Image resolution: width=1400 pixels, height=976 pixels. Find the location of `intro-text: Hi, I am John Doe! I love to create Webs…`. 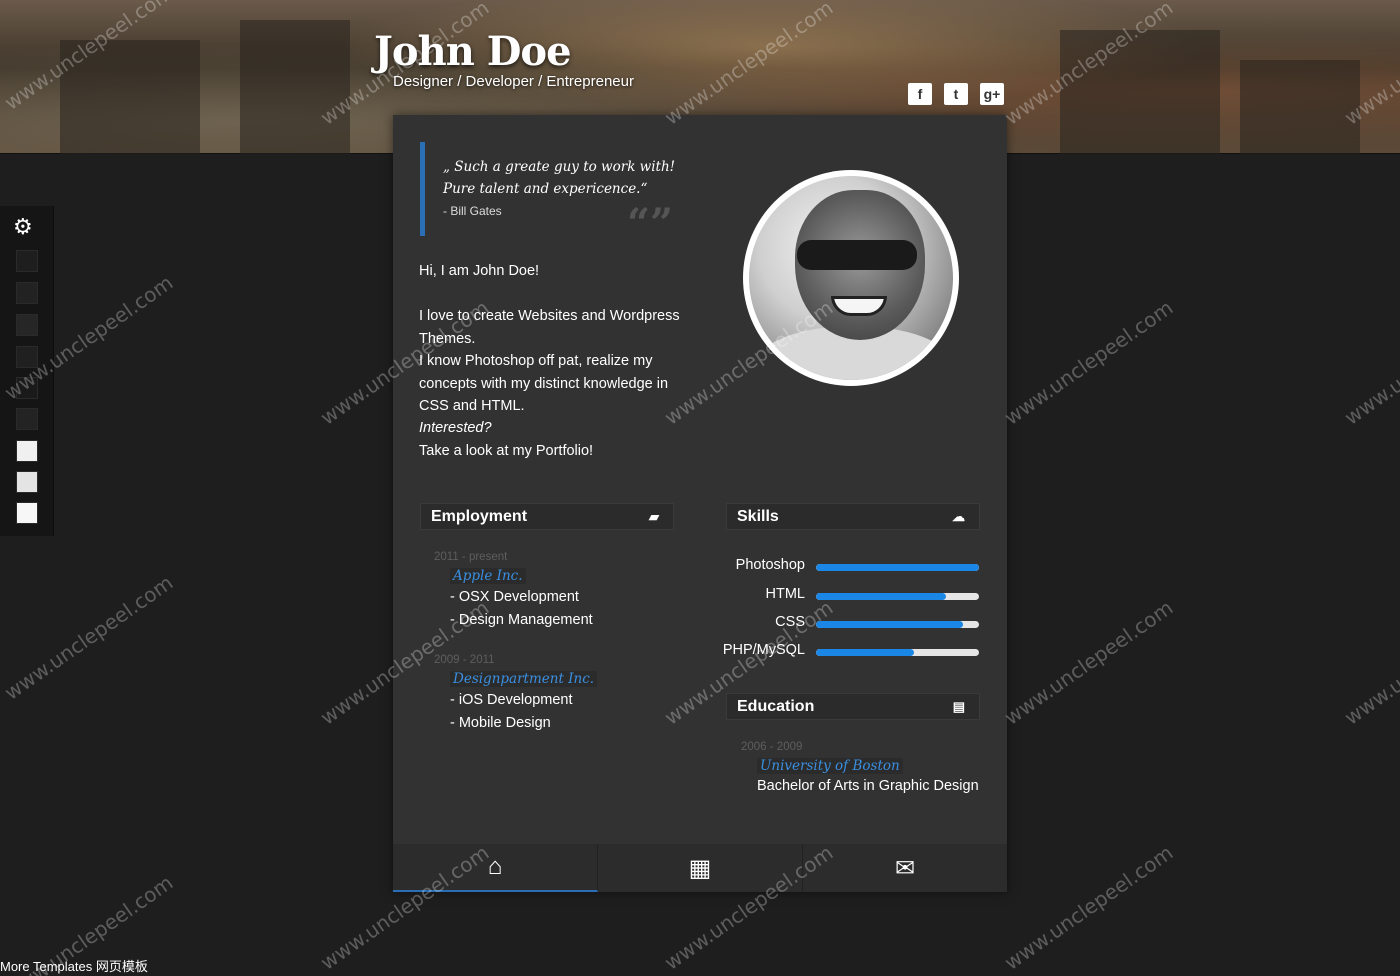

intro-text: Hi, I am John Doe! I love to create Webs… is located at coordinates (550, 361).